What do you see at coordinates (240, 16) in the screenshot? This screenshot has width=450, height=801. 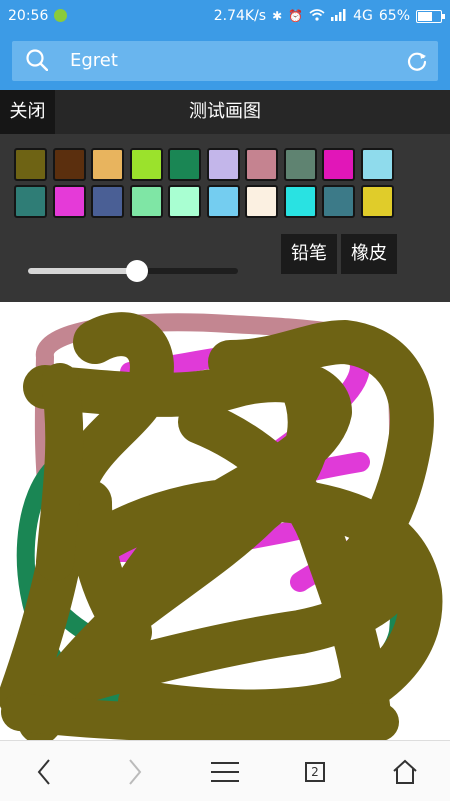 I see `network-speed: 2.74K/s` at bounding box center [240, 16].